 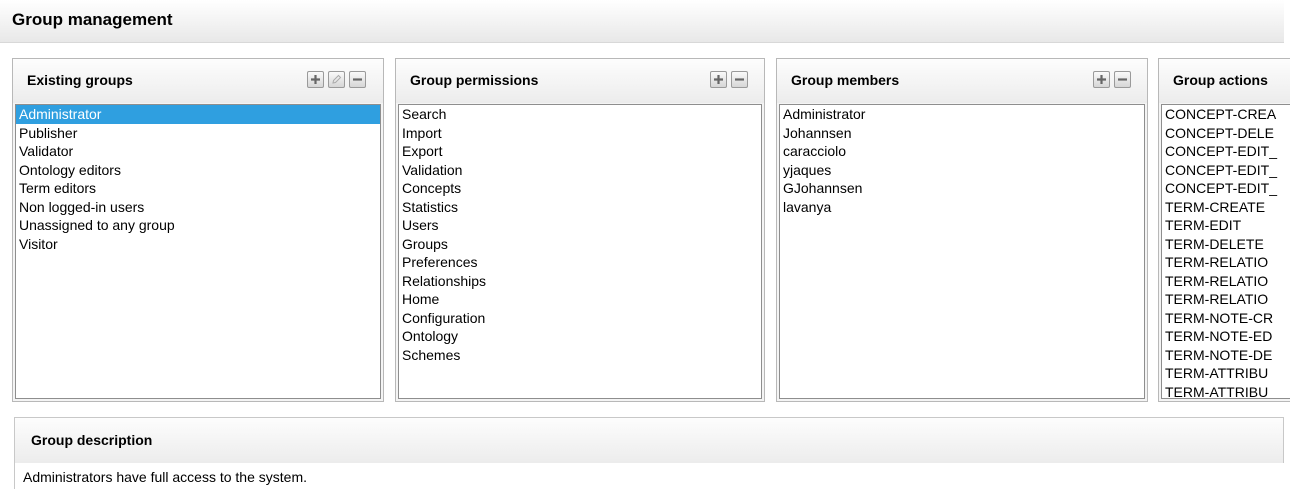 What do you see at coordinates (198, 244) in the screenshot?
I see `list-item: Visitor` at bounding box center [198, 244].